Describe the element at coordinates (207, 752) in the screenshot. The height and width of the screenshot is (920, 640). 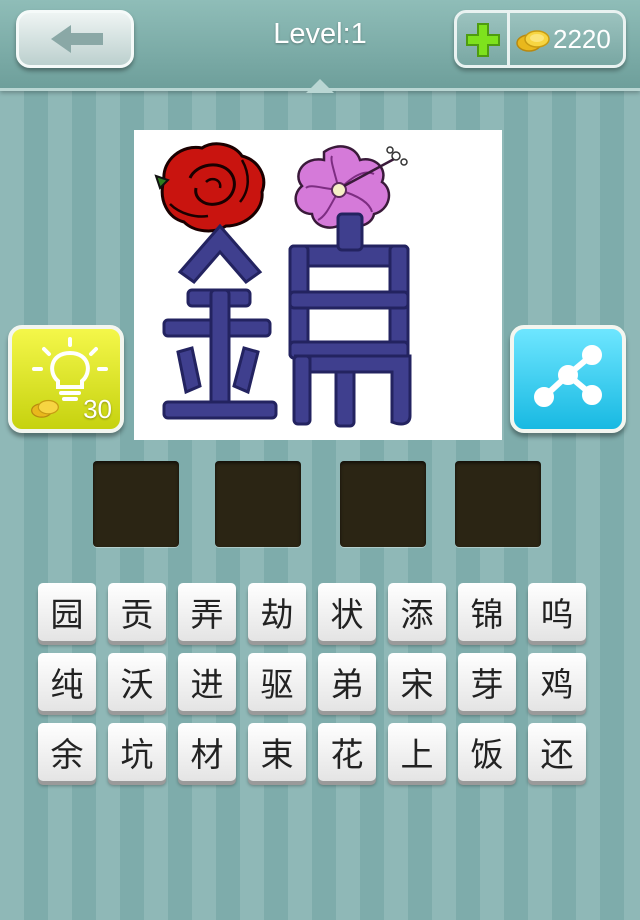
I see `letter-tile: 材` at that location.